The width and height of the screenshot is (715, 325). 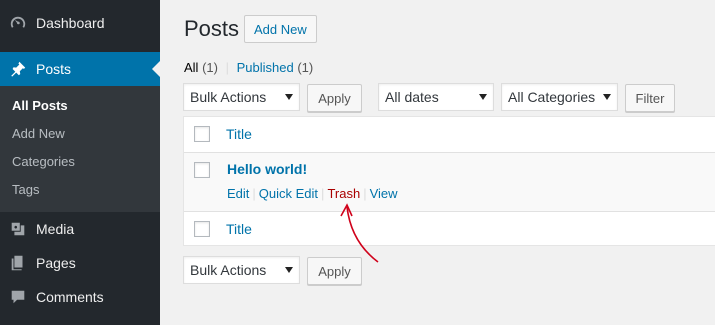 I want to click on dates-select: All dates, so click(x=436, y=97).